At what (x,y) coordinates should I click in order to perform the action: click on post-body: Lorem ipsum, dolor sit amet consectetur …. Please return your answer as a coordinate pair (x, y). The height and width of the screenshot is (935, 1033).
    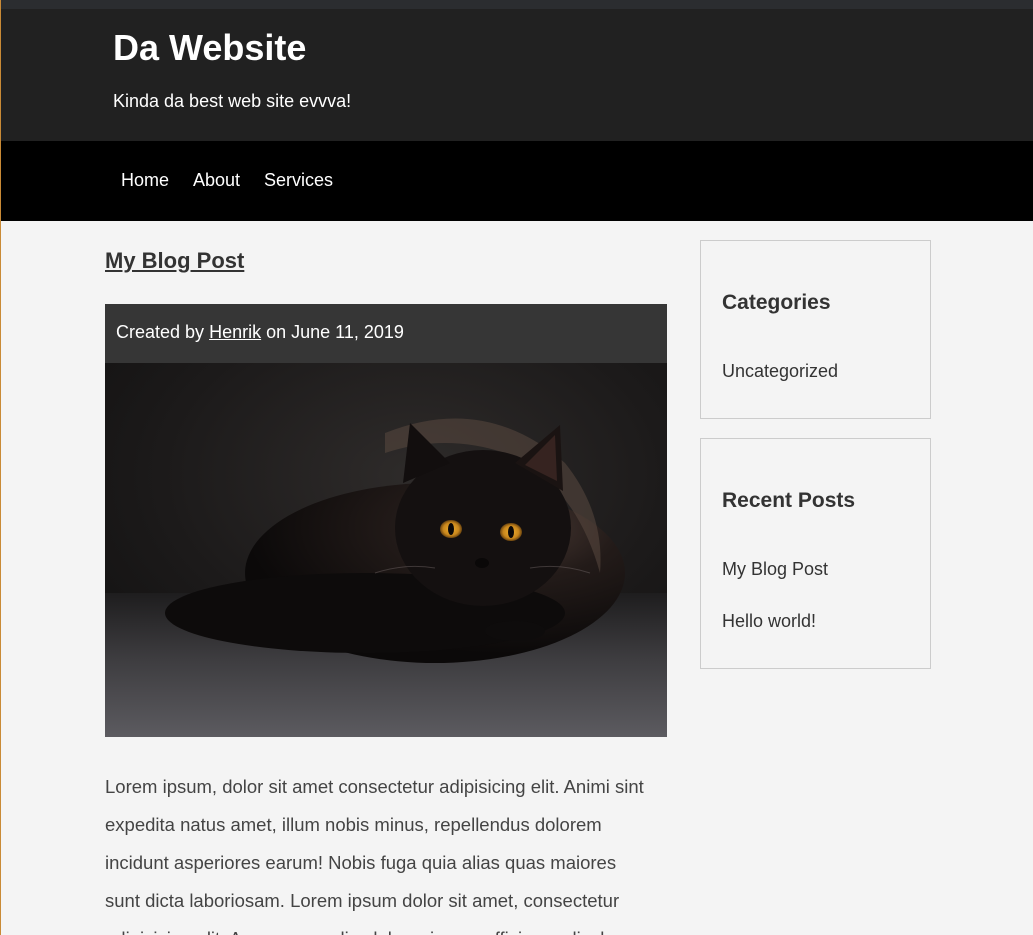
    Looking at the image, I should click on (390, 851).